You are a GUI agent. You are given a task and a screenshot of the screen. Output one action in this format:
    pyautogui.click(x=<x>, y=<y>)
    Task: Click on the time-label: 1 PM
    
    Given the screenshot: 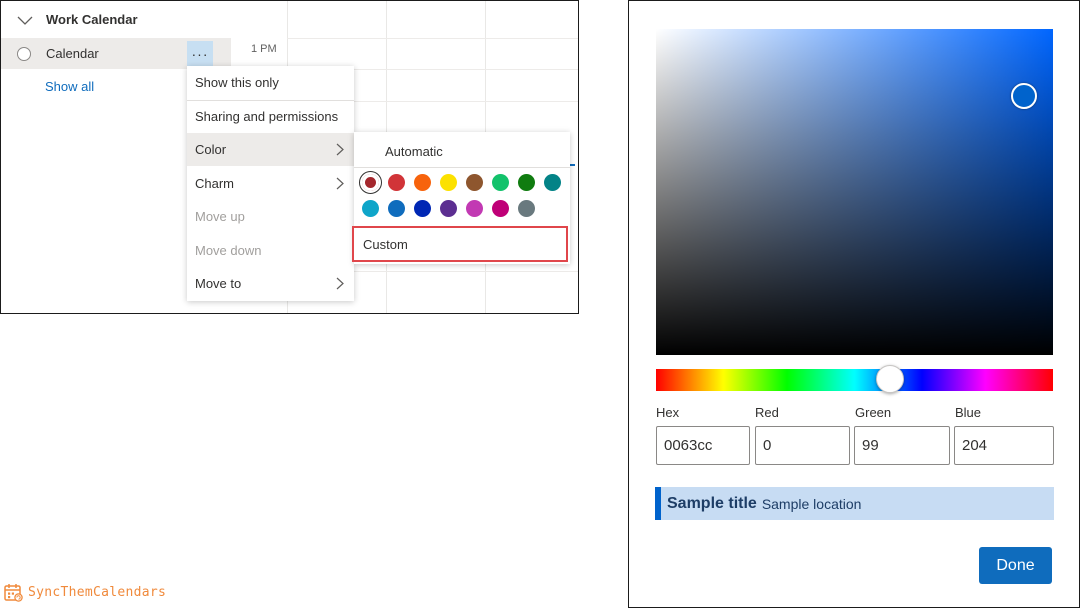 What is the action you would take?
    pyautogui.click(x=264, y=49)
    